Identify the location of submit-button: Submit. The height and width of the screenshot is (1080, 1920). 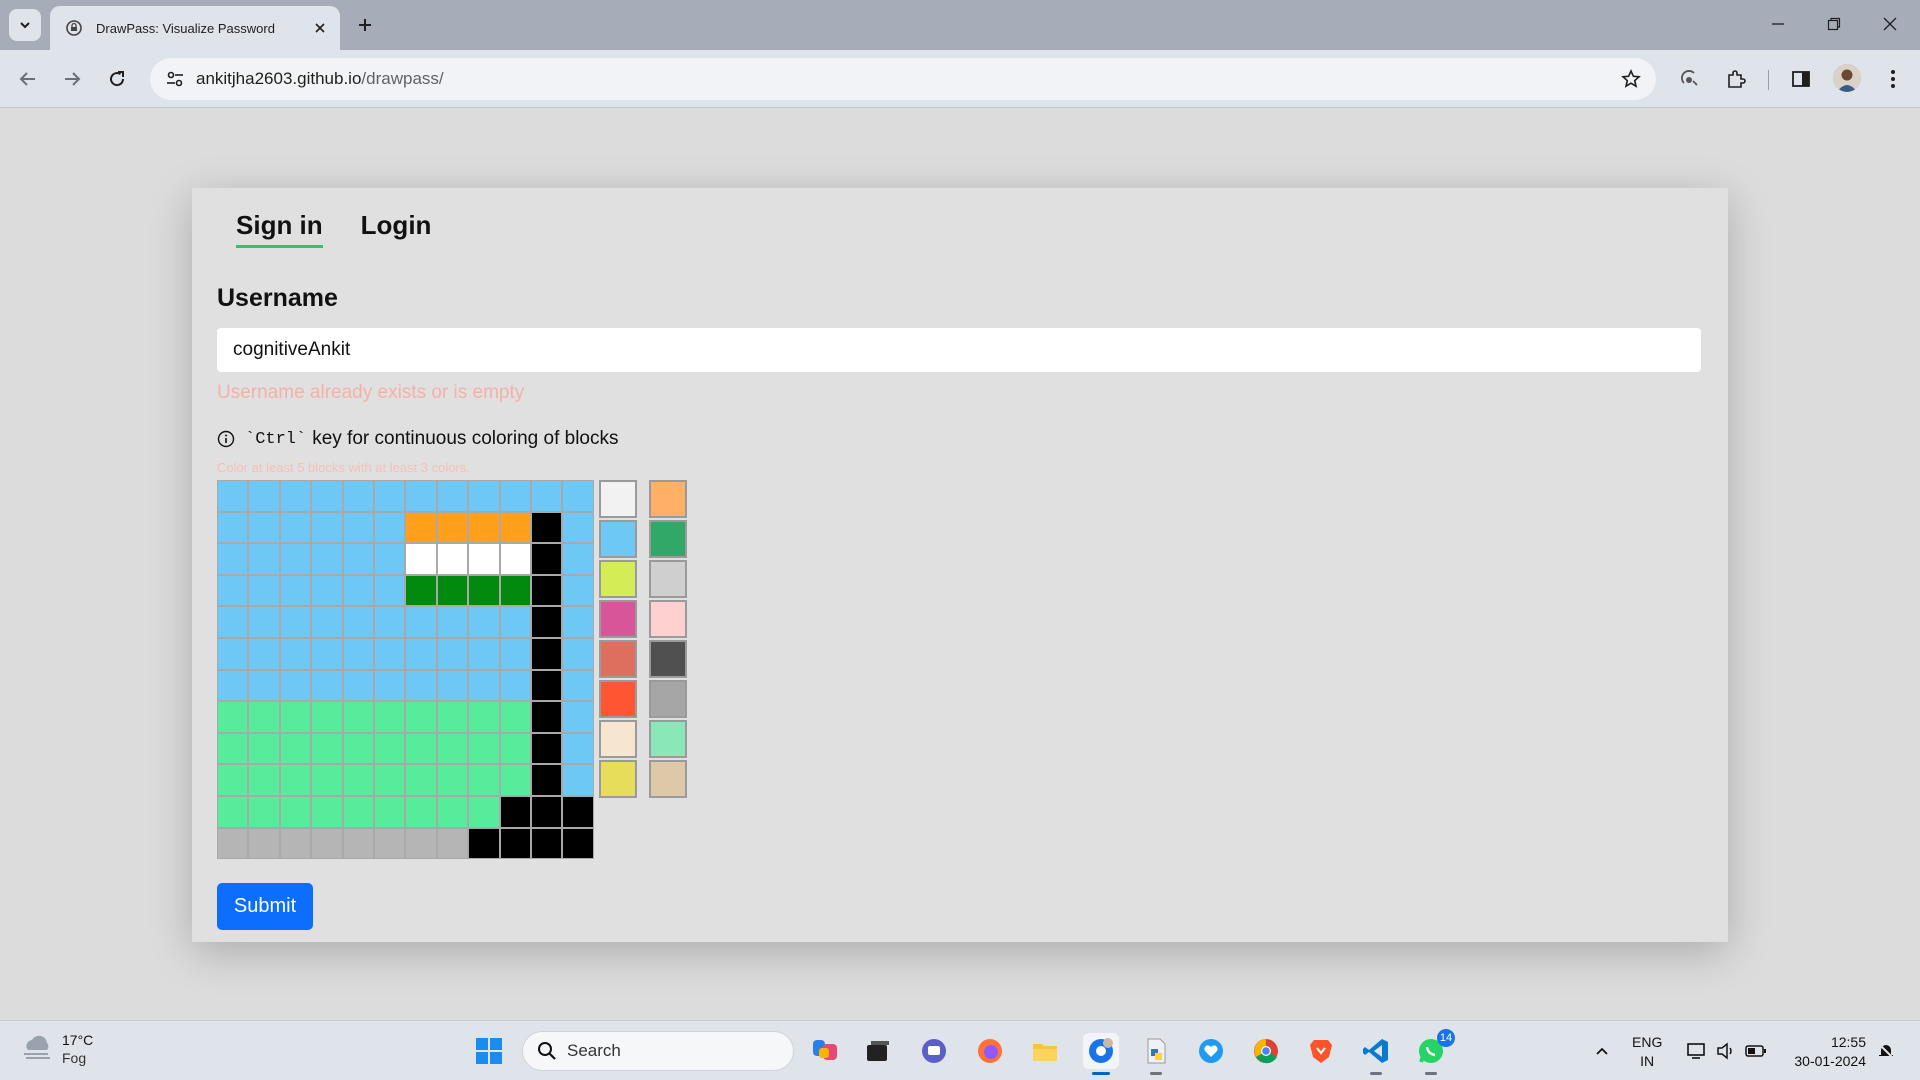
(265, 906).